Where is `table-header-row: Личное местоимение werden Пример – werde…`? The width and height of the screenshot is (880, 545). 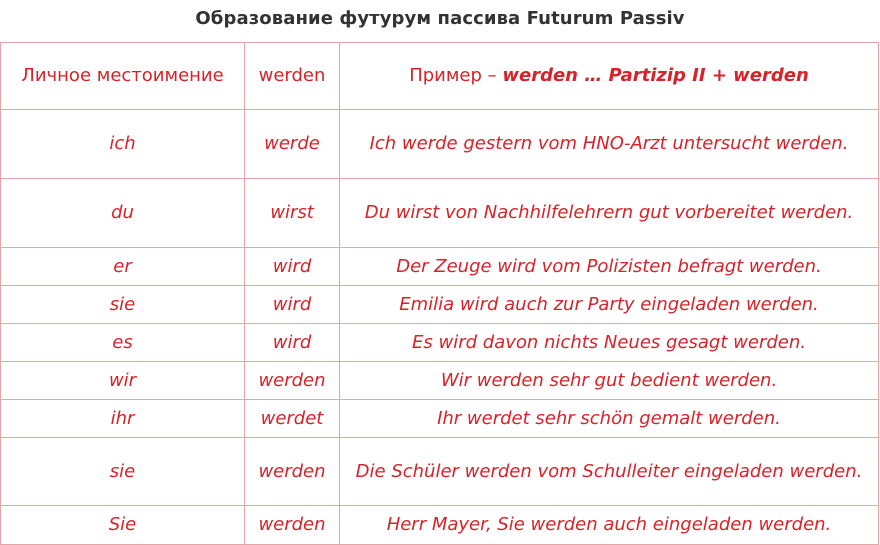 table-header-row: Личное местоимение werden Пример – werde… is located at coordinates (439, 76).